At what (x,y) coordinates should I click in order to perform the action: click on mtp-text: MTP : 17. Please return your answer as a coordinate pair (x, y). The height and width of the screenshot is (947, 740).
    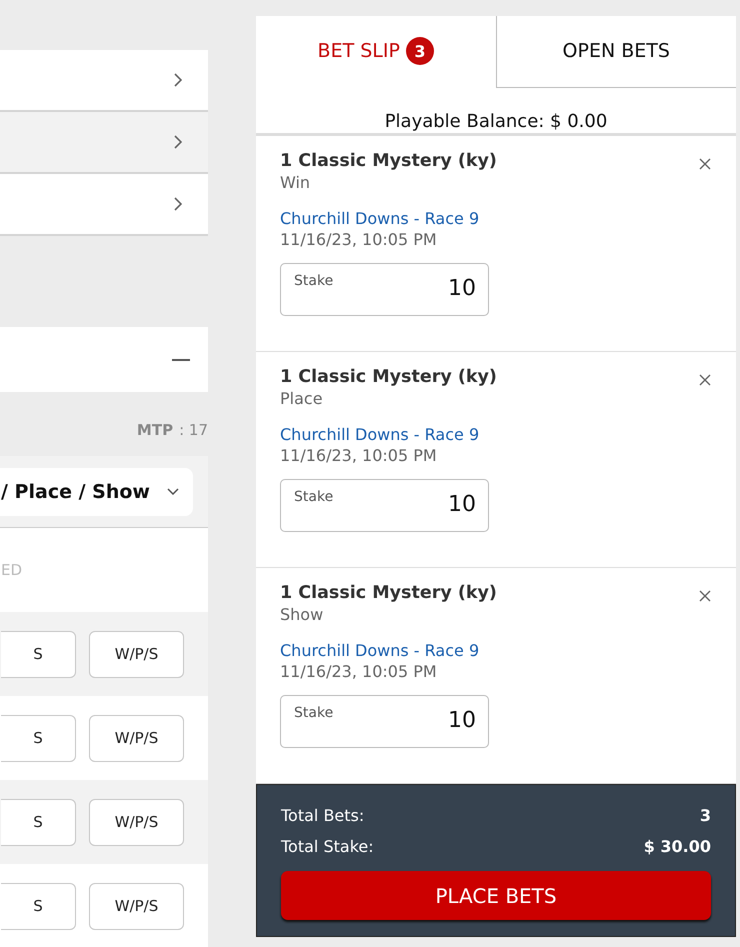
    Looking at the image, I should click on (172, 431).